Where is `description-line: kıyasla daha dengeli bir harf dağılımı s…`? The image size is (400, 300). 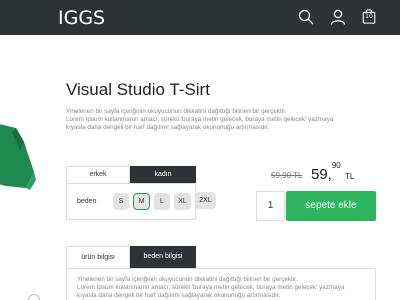
description-line: kıyasla daha dengeli bir harf dağılımı s… is located at coordinates (168, 127).